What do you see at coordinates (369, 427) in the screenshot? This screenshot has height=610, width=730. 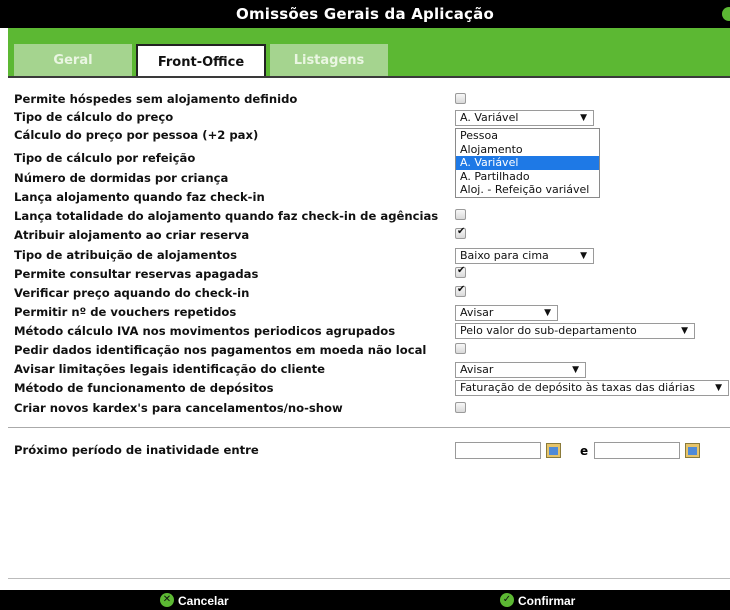 I see `section-divider` at bounding box center [369, 427].